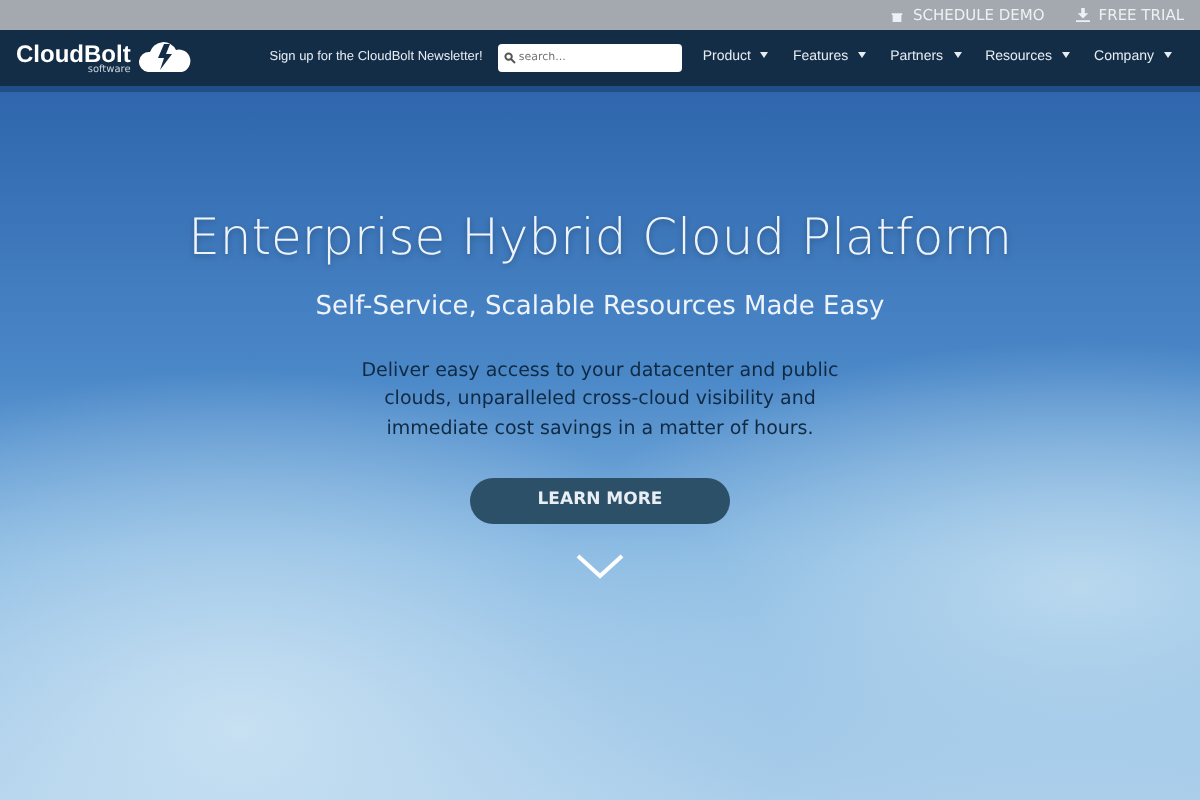  What do you see at coordinates (600, 307) in the screenshot?
I see `hero-subtitle: Self-Service, Scalable Resources Made Easy` at bounding box center [600, 307].